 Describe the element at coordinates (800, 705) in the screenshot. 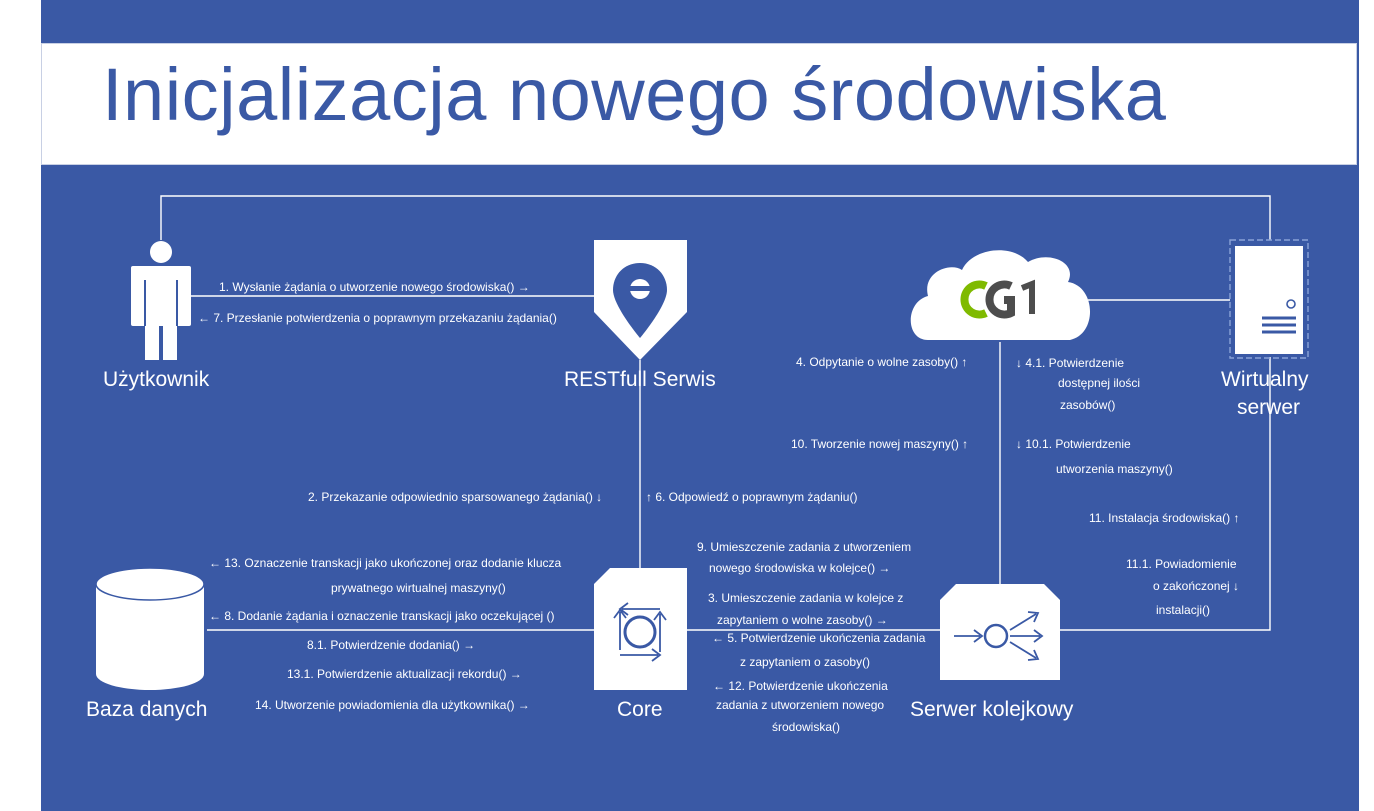

I see `message-12-line2: zadania z utworzeniem nowego` at that location.